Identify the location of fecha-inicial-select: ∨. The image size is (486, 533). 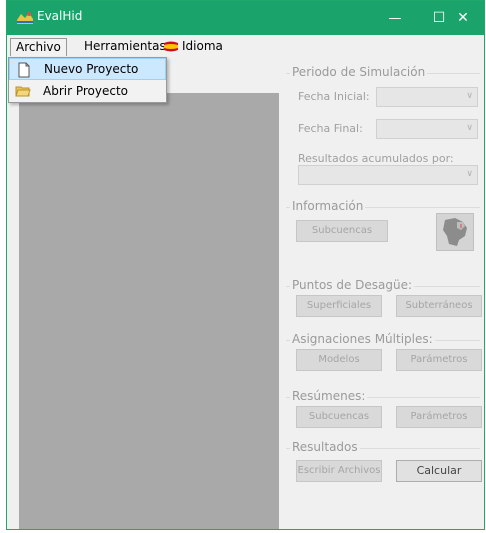
(427, 97).